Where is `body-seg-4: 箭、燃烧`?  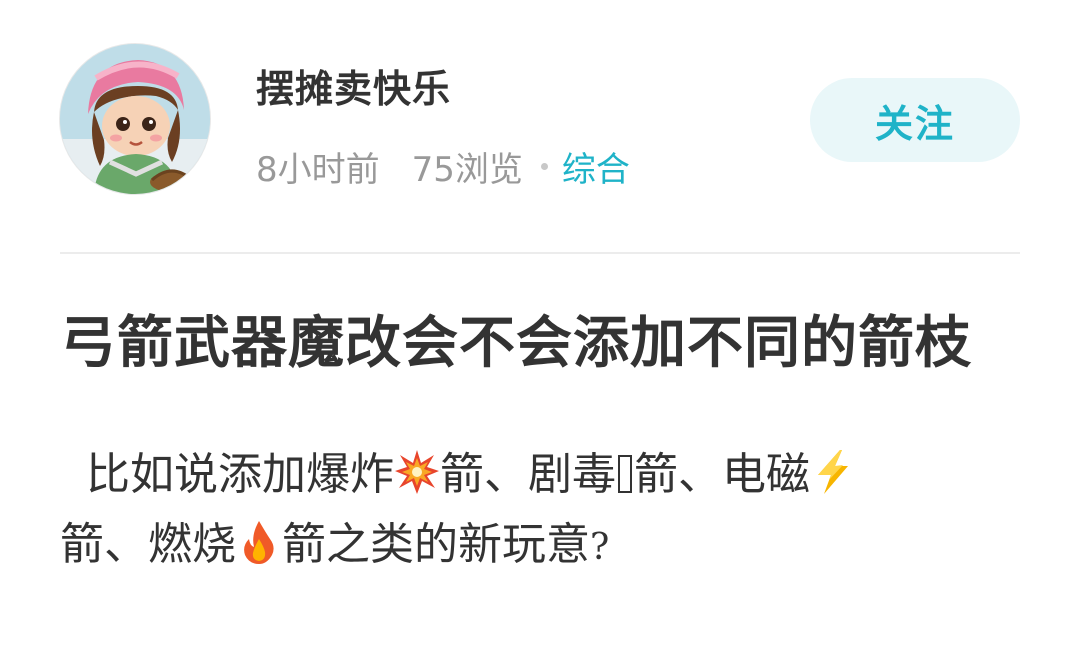
body-seg-4: 箭、燃烧 is located at coordinates (148, 544).